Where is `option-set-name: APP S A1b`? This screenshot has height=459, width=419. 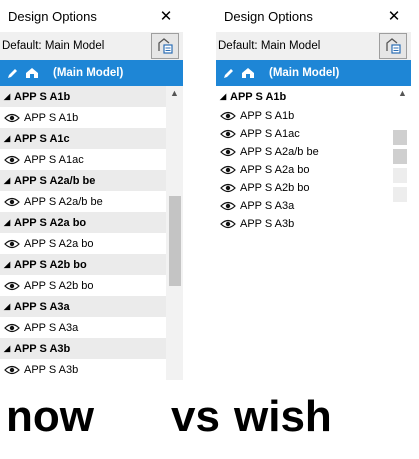
option-set-name: APP S A1b is located at coordinates (258, 96).